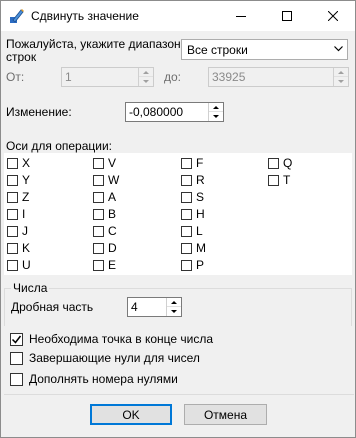  I want to click on axis-label: C, so click(112, 231).